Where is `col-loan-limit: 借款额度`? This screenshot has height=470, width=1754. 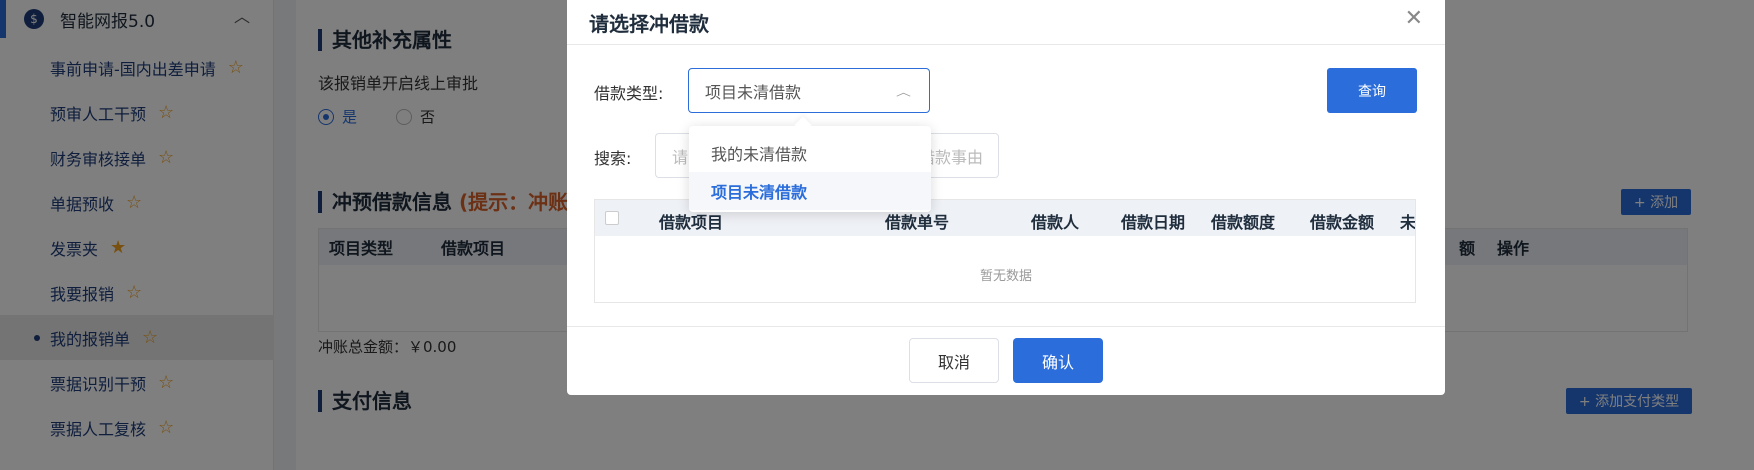
col-loan-limit: 借款额度 is located at coordinates (1243, 222).